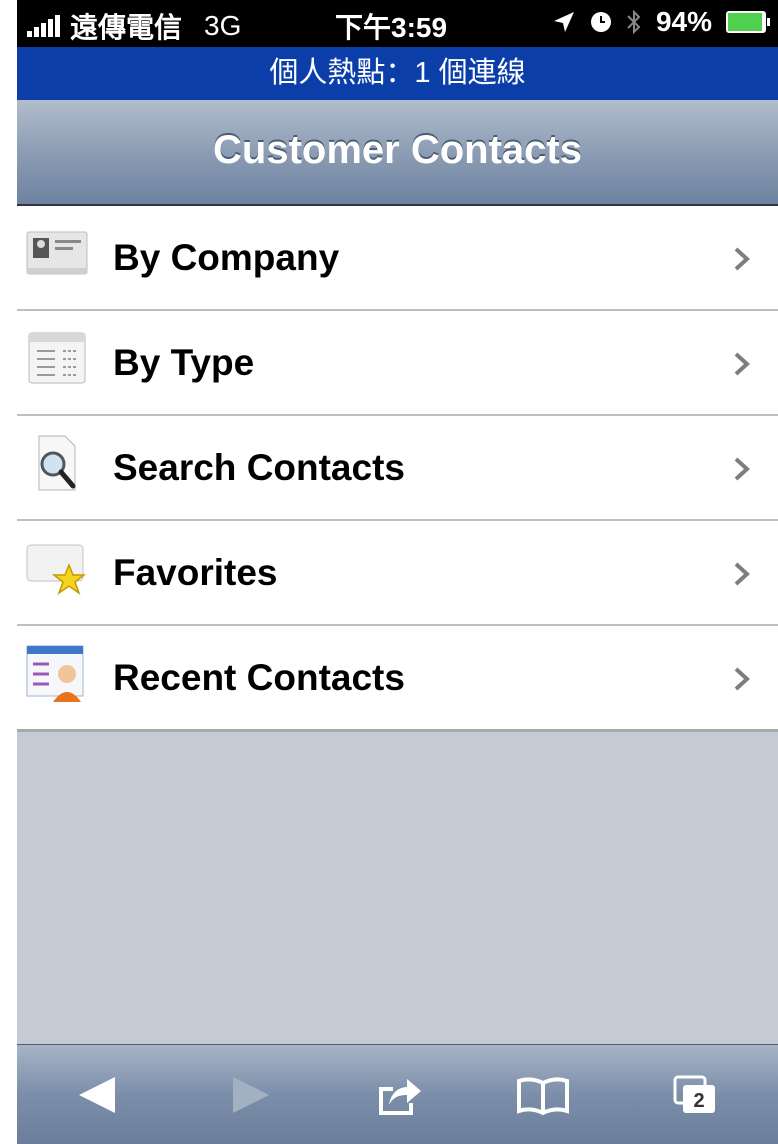 The image size is (778, 1144). I want to click on bluetooth-icon, so click(634, 22).